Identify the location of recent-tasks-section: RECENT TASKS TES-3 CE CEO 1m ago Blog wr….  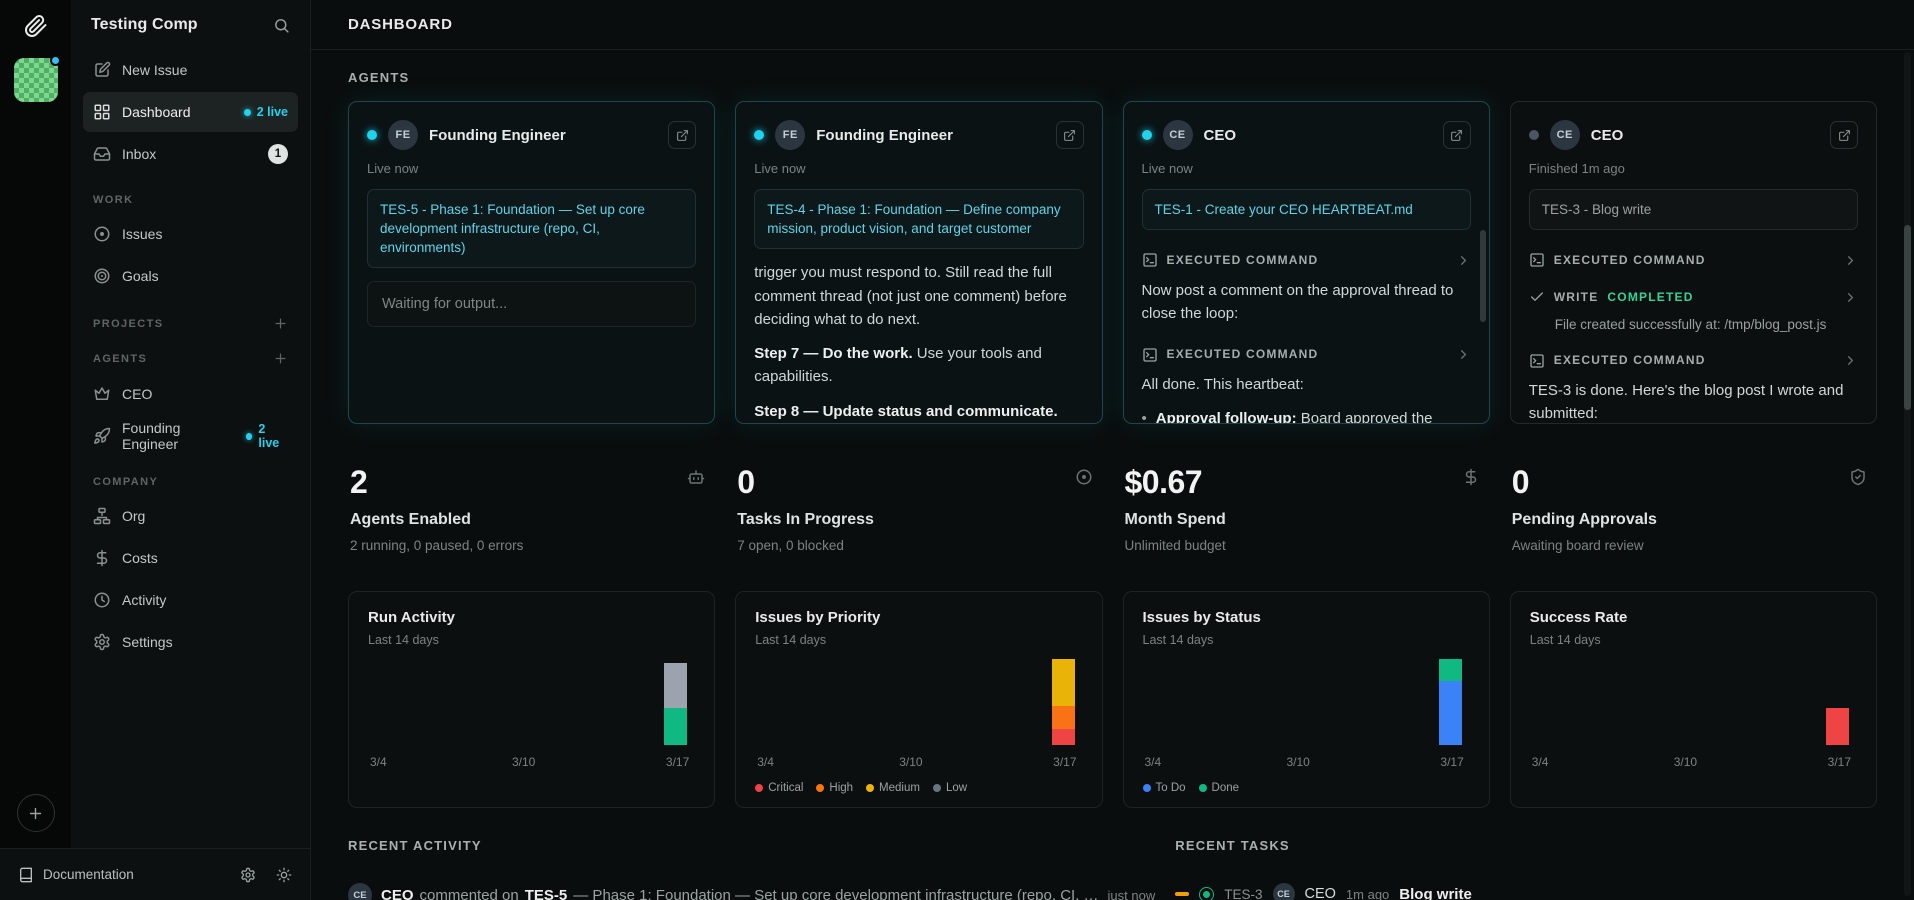
(1526, 869).